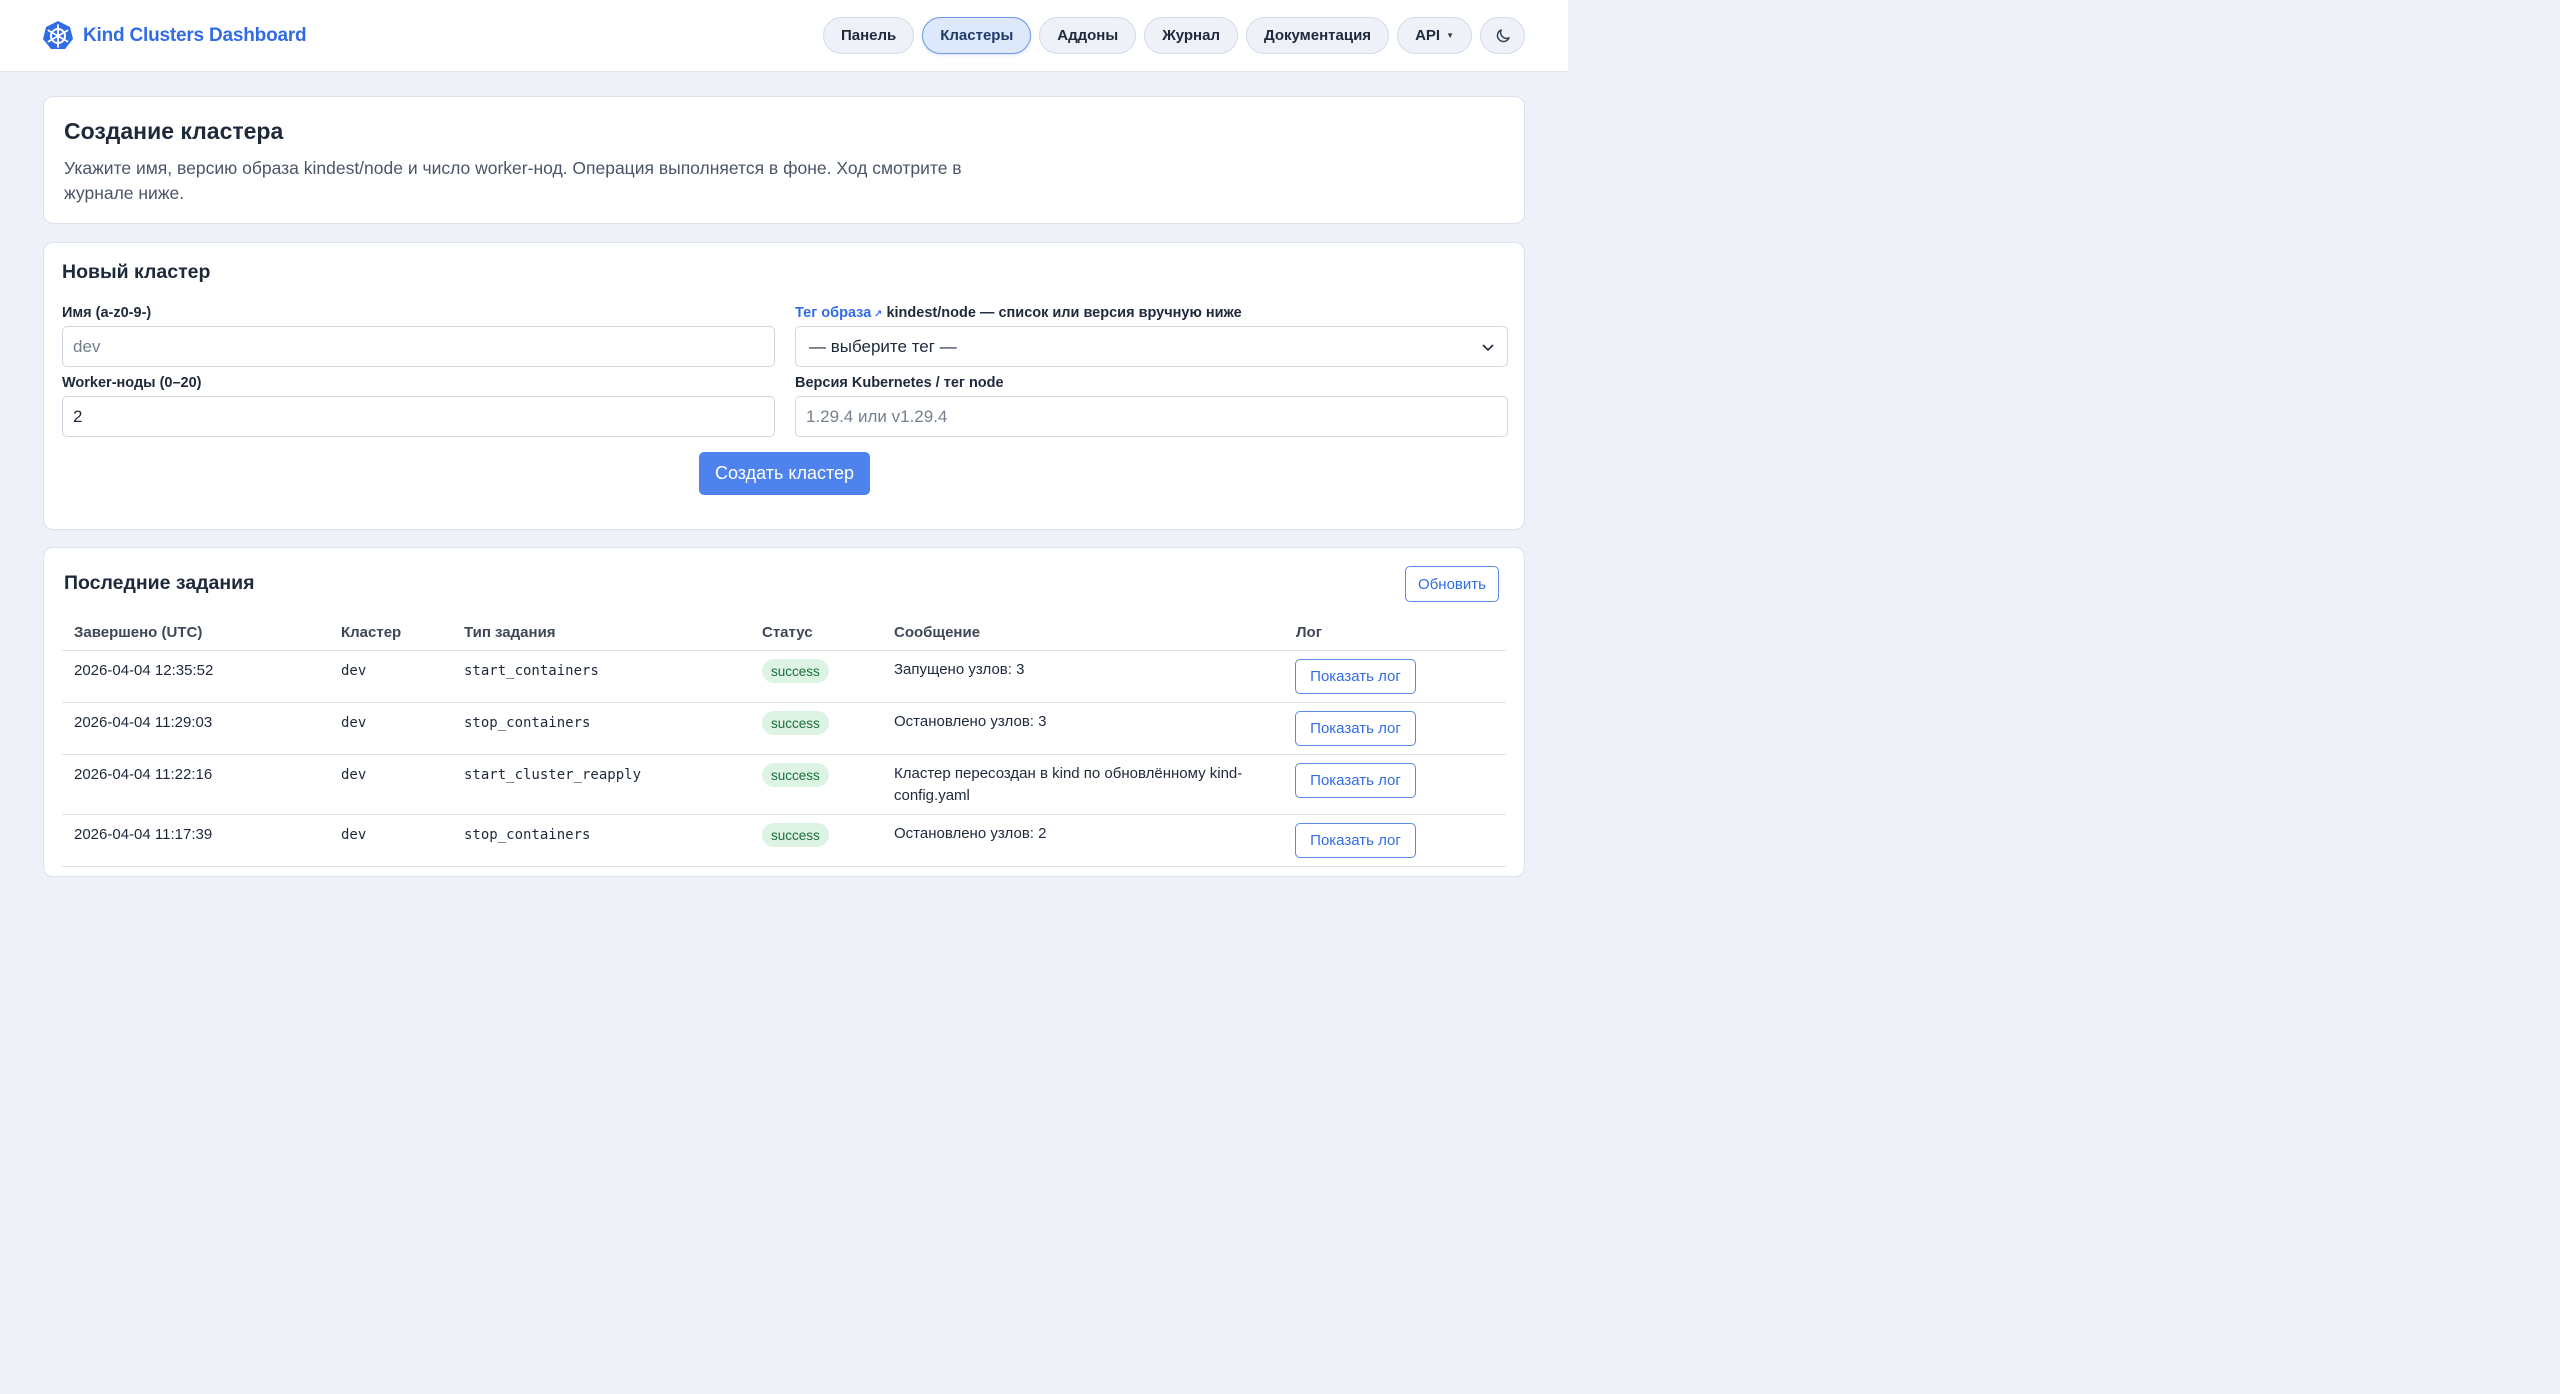 This screenshot has height=1394, width=2560. I want to click on cell-type: start_containers, so click(531, 671).